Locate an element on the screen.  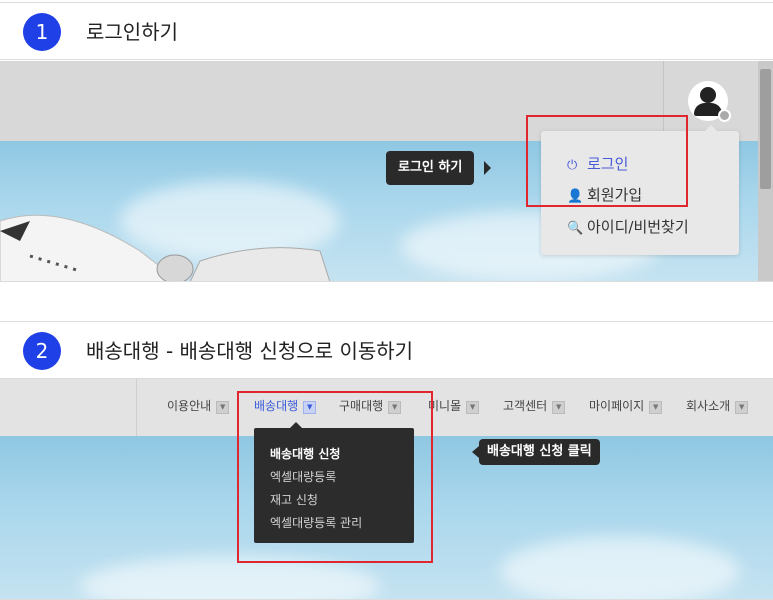
step1-title: 로그인하기 is located at coordinates (132, 32).